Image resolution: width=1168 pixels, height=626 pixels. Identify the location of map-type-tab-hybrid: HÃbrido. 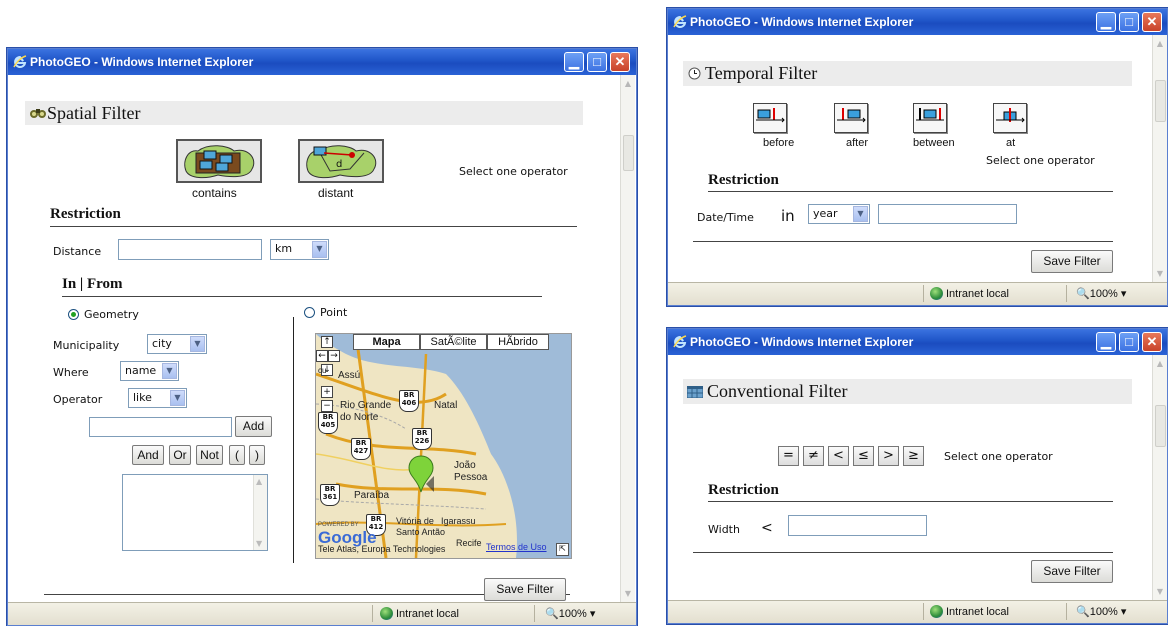
(518, 342).